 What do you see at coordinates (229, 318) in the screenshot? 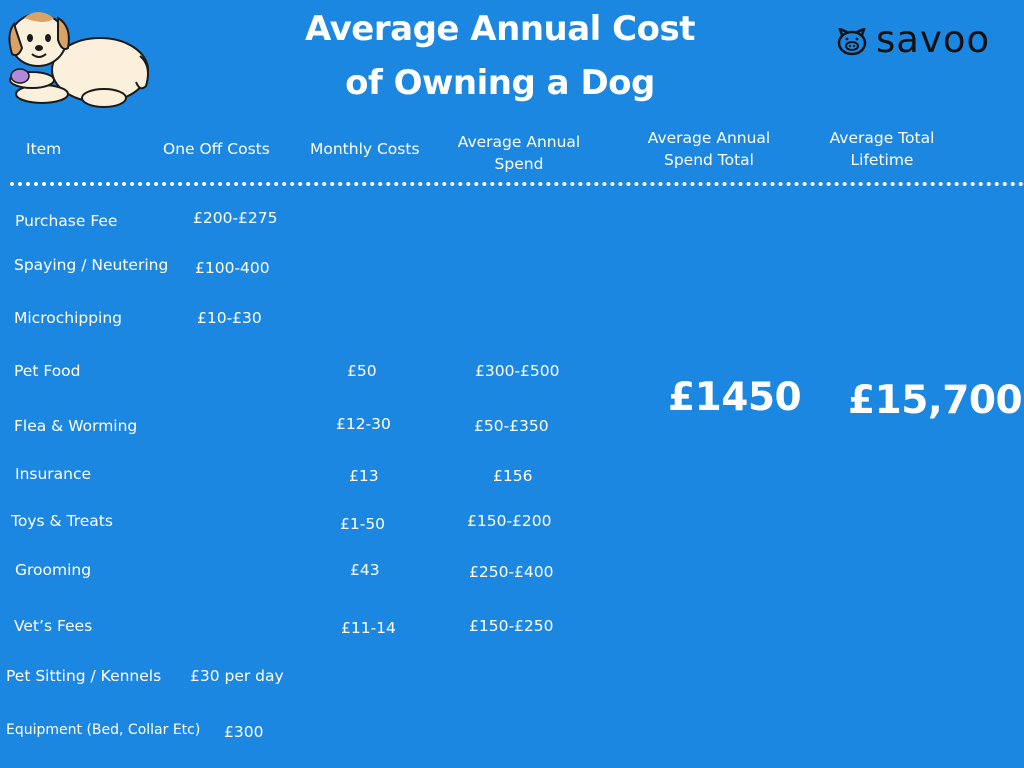
I see `row-one-off: £10-£30` at bounding box center [229, 318].